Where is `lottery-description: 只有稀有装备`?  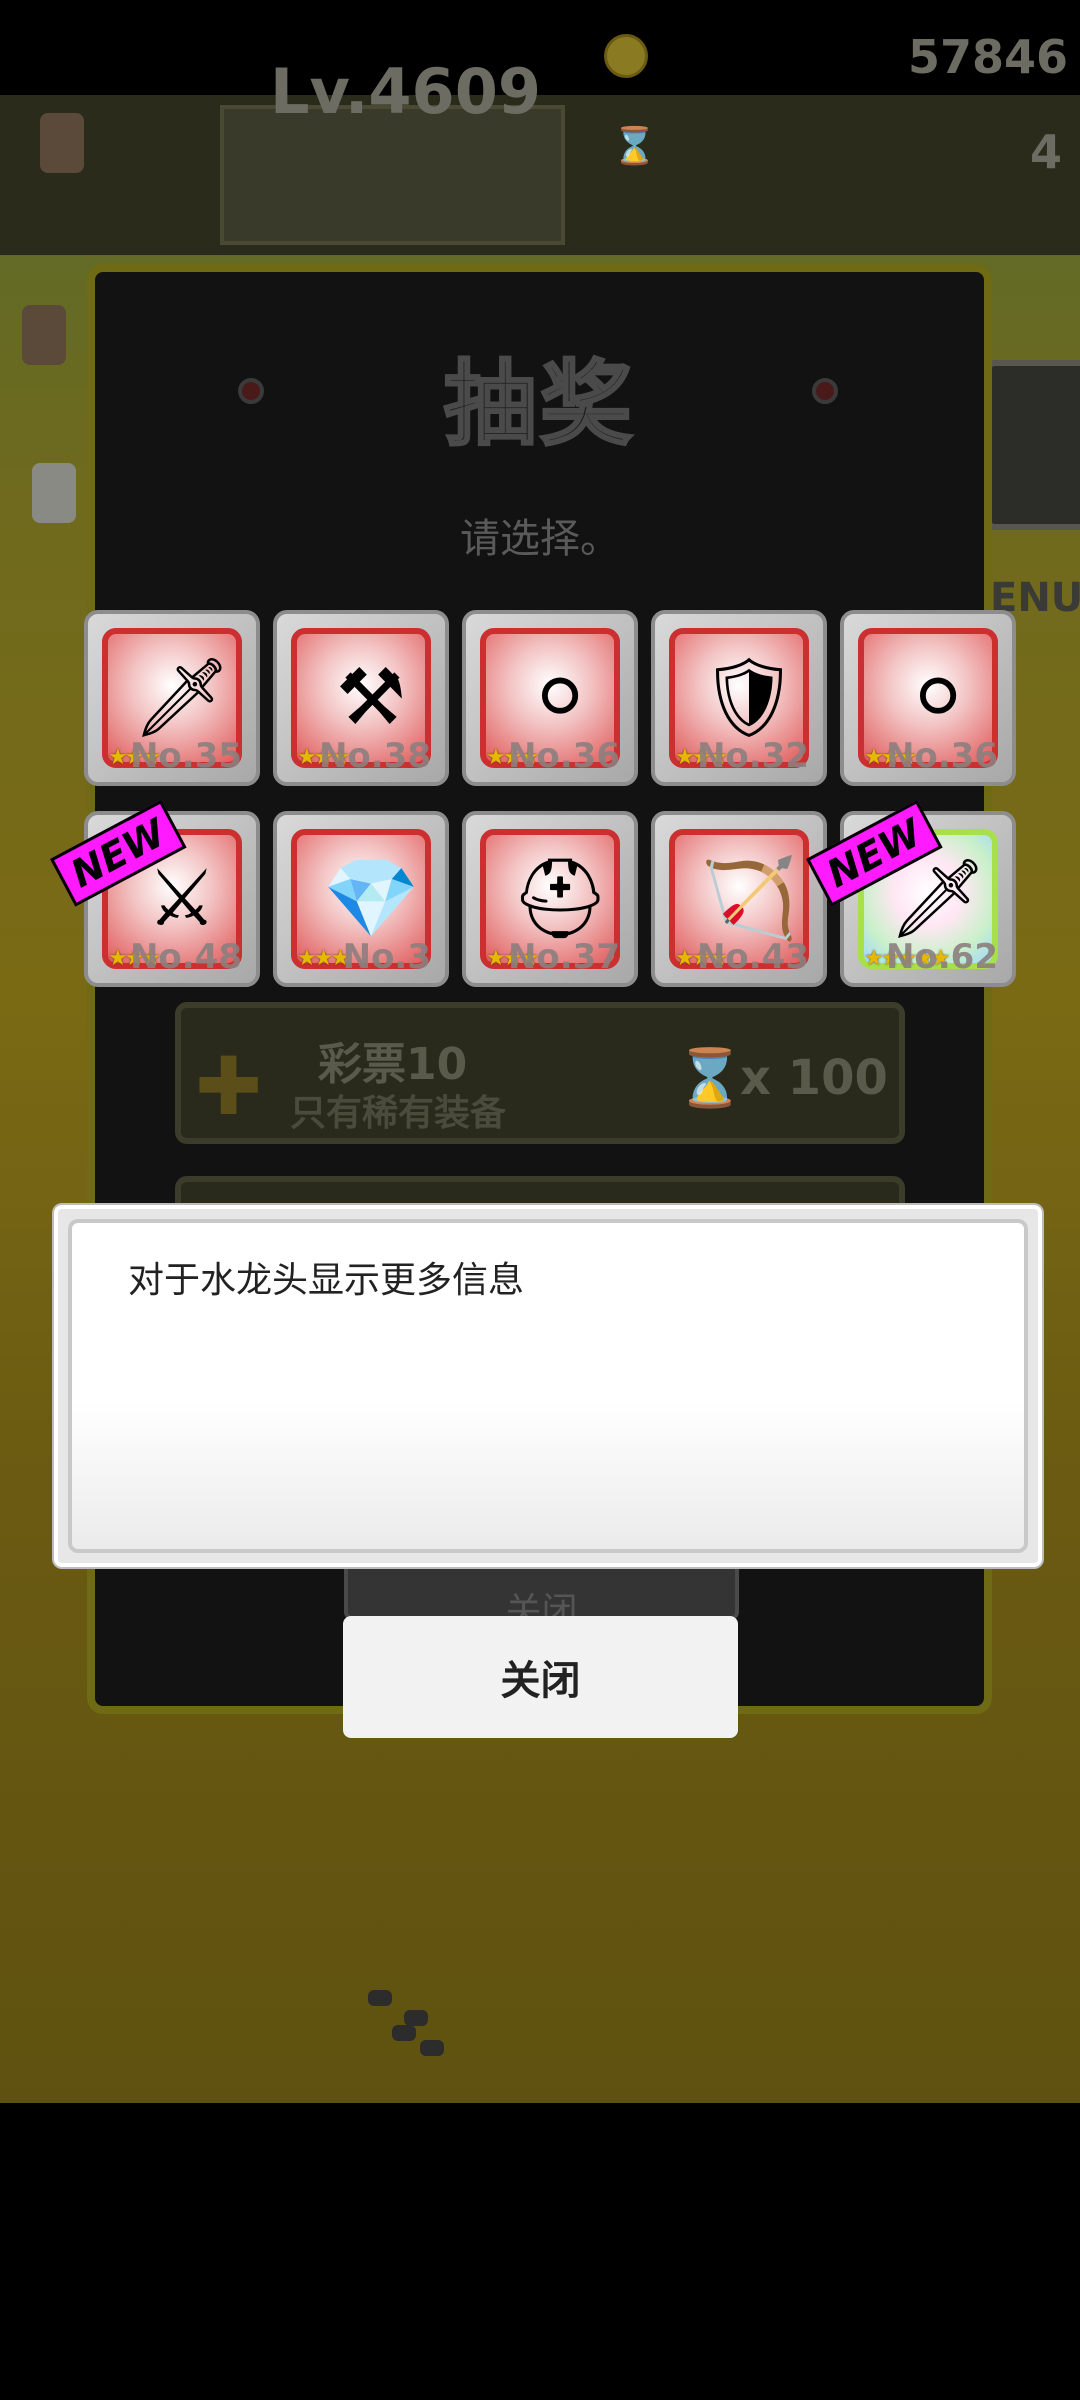
lottery-description: 只有稀有装备 is located at coordinates (398, 1113).